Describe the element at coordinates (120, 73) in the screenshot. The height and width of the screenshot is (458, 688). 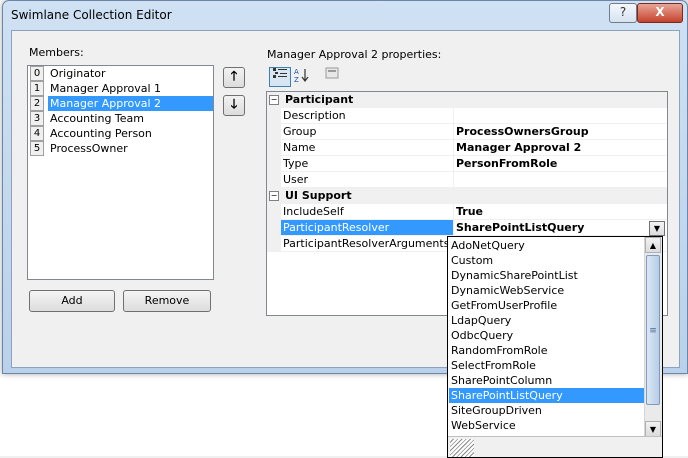
I see `member-item: 0 Originator` at that location.